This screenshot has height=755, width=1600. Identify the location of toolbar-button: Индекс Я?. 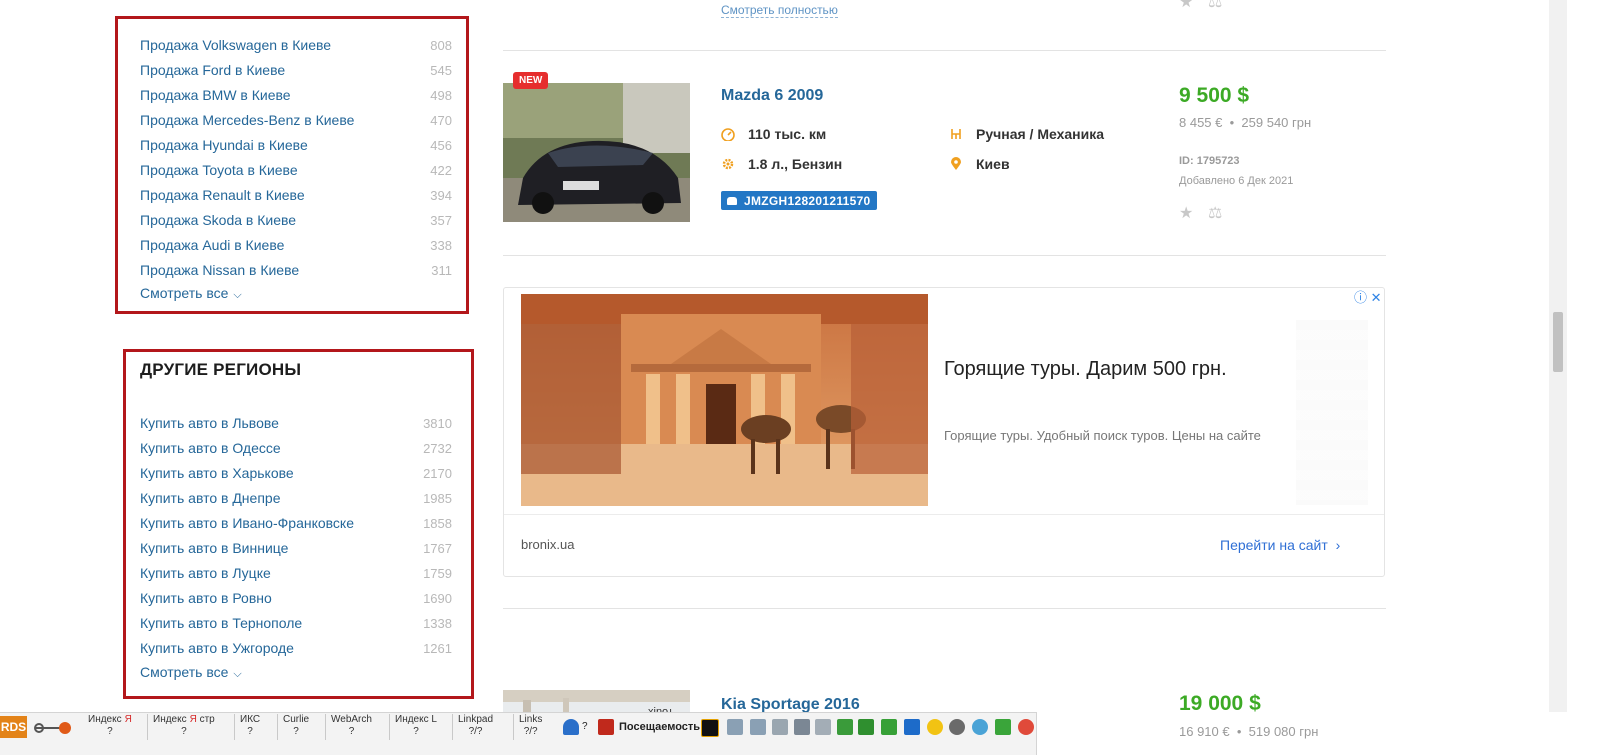
(110, 726).